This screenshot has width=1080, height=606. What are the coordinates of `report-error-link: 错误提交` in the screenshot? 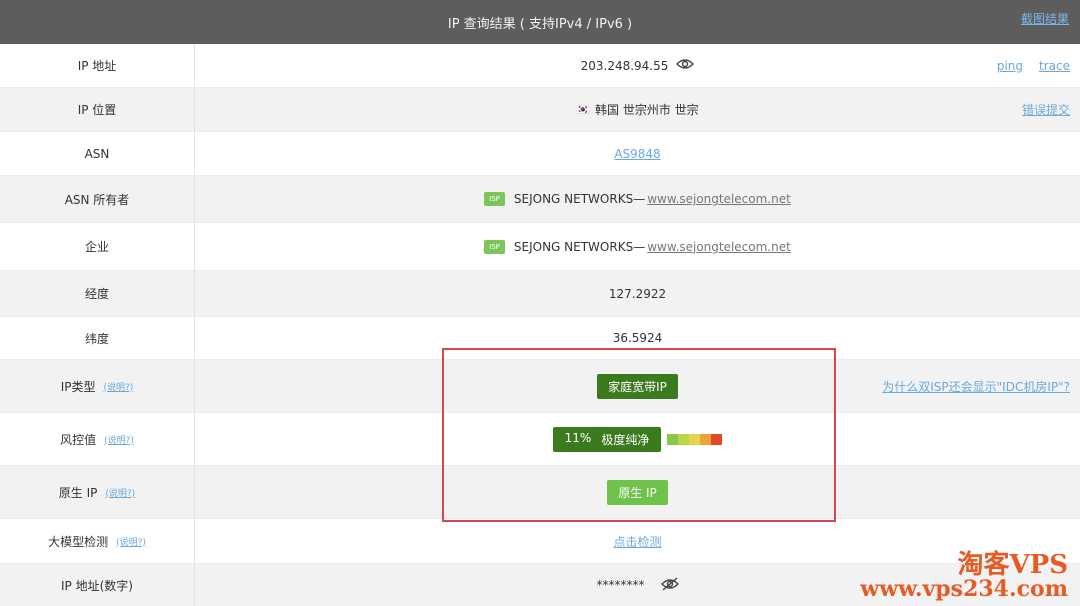 It's located at (1046, 109).